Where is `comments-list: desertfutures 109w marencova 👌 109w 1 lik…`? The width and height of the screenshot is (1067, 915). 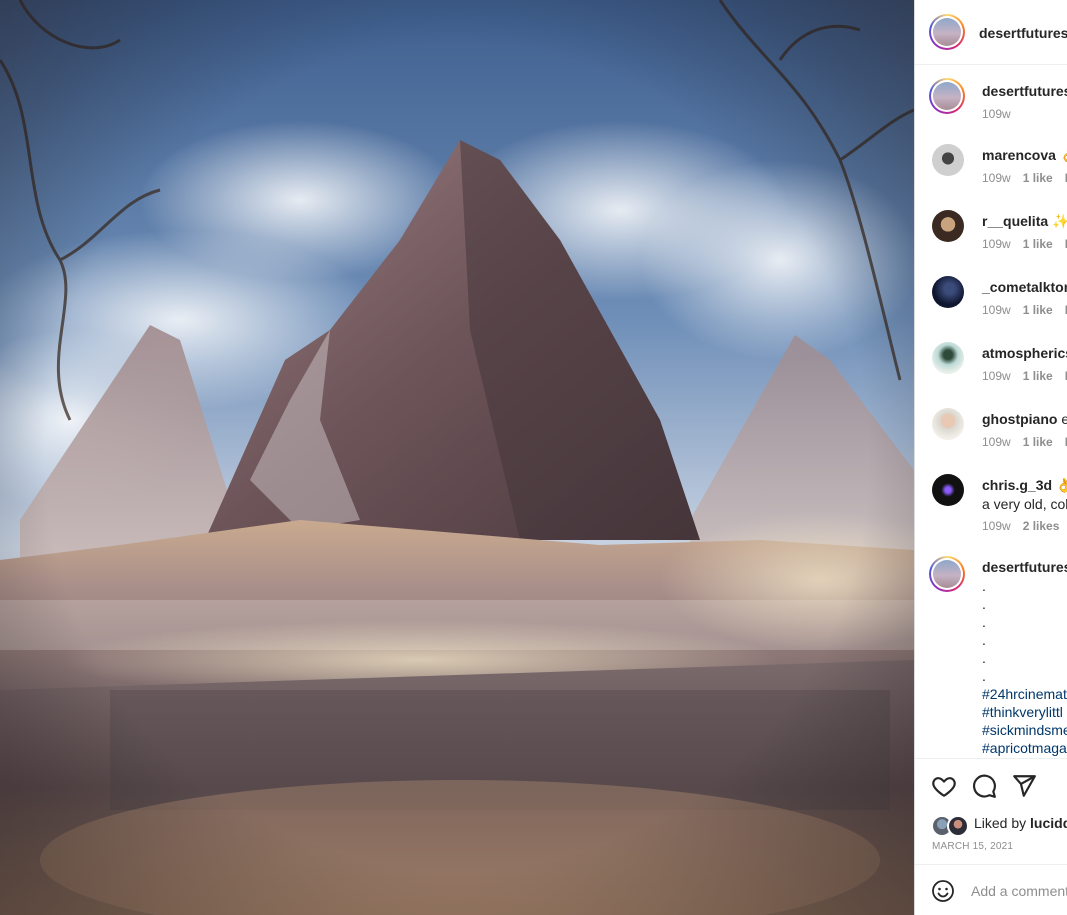
comments-list: desertfutures 109w marencova 👌 109w 1 lik… is located at coordinates (991, 411).